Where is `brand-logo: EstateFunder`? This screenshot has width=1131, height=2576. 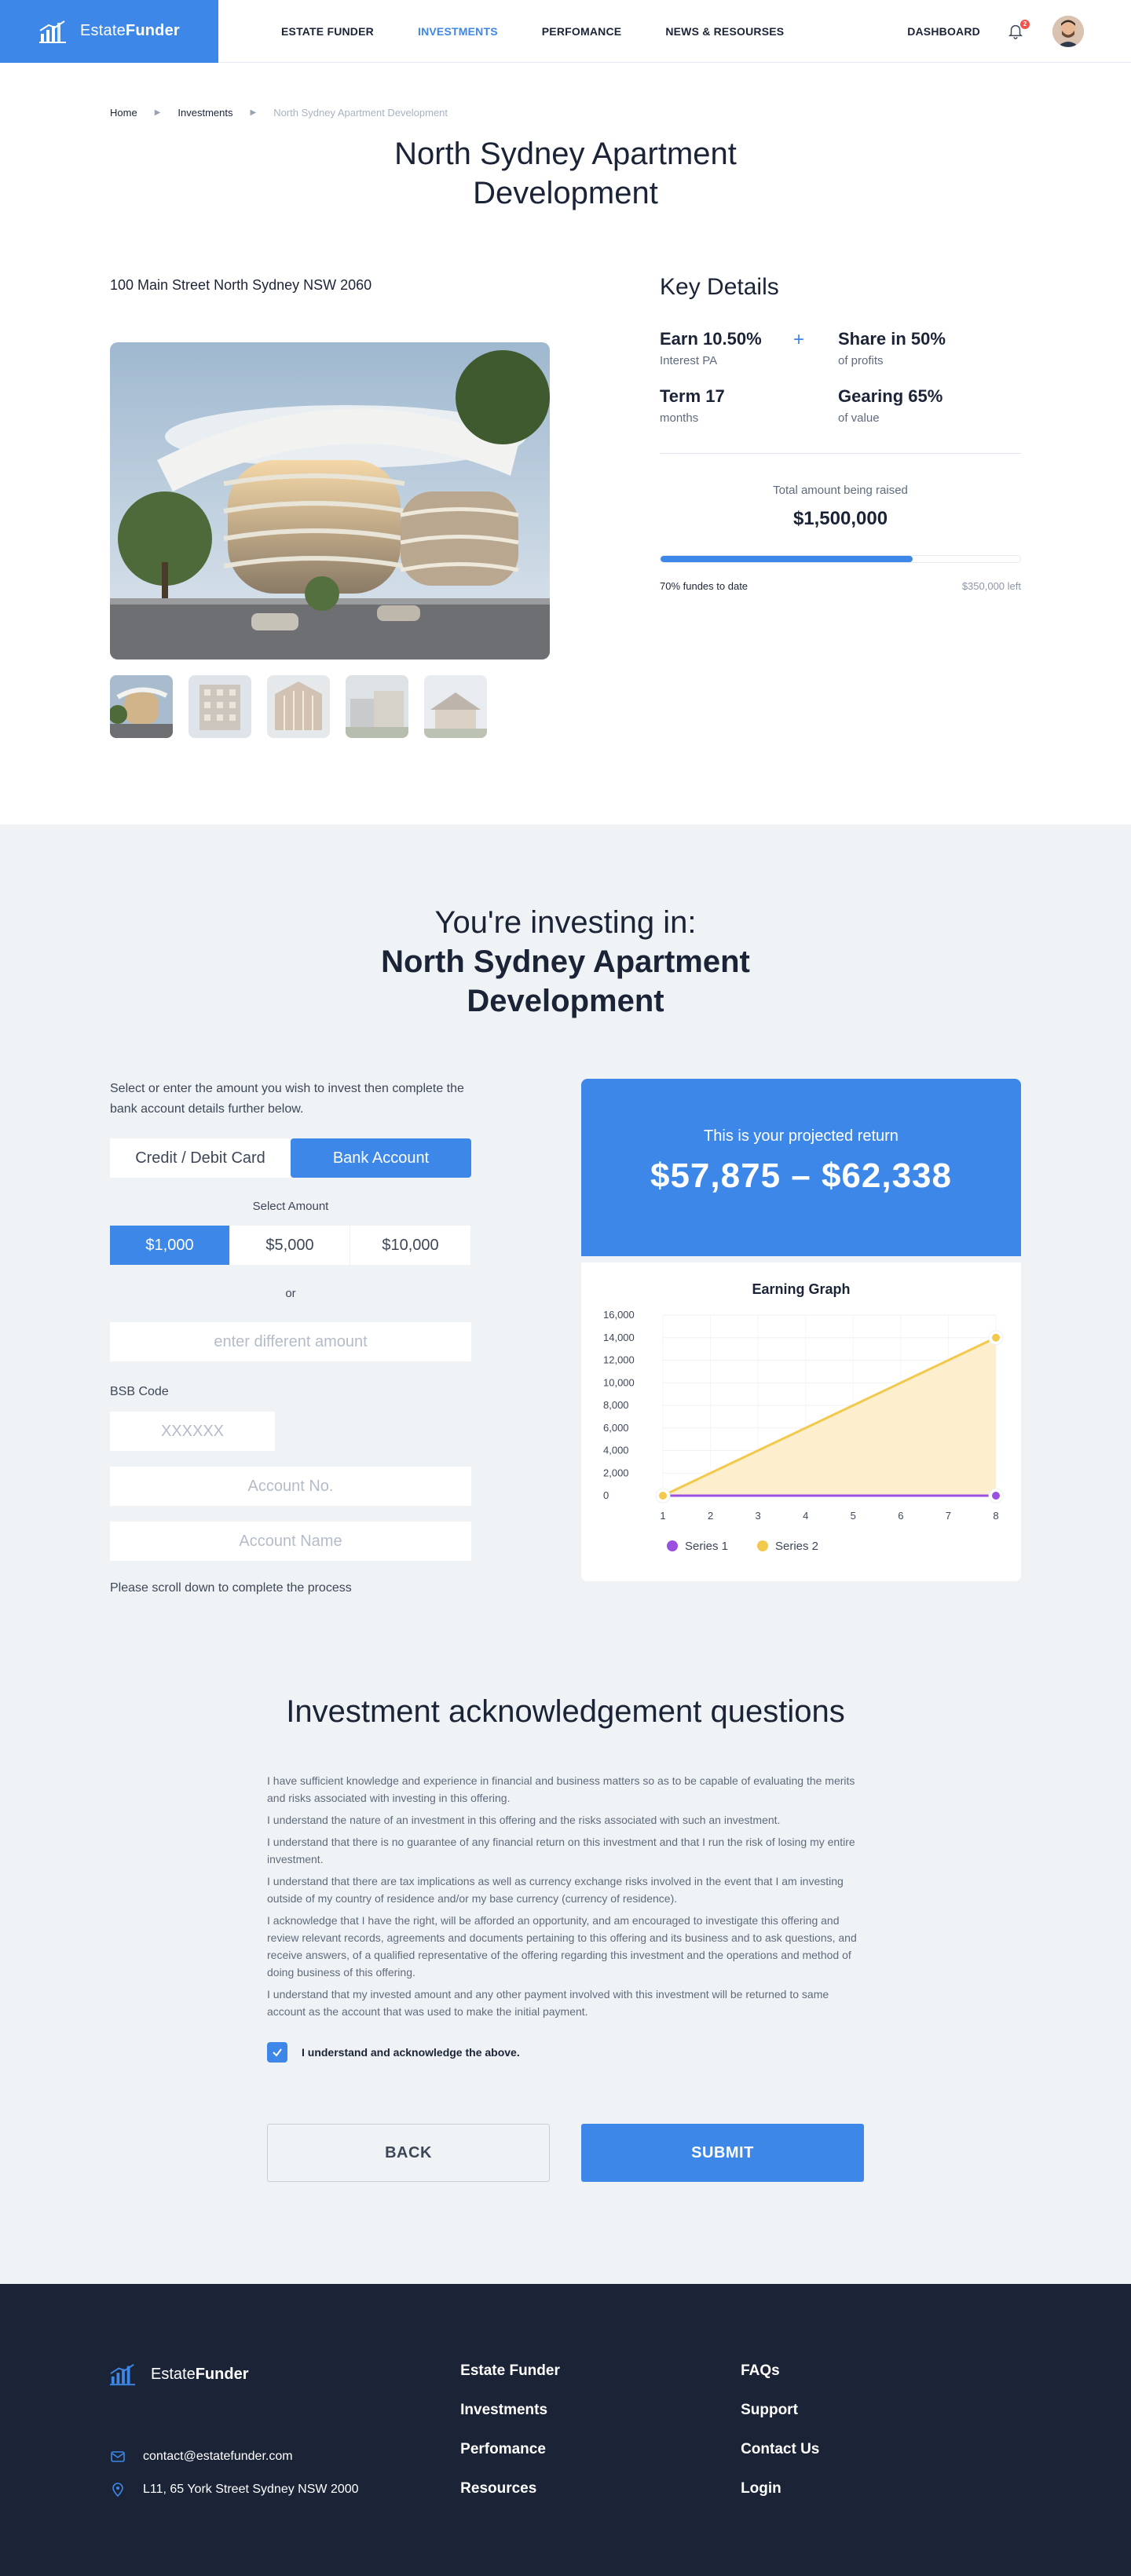
brand-logo: EstateFunder is located at coordinates (109, 31).